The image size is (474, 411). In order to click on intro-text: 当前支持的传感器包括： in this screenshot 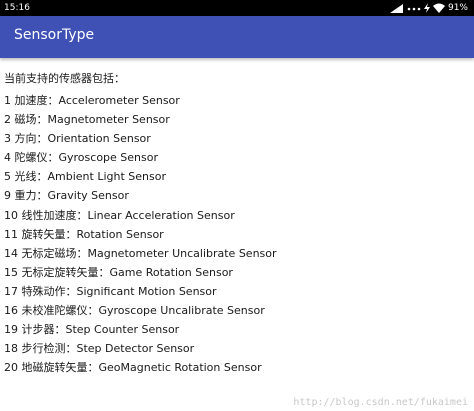, I will do `click(64, 78)`.